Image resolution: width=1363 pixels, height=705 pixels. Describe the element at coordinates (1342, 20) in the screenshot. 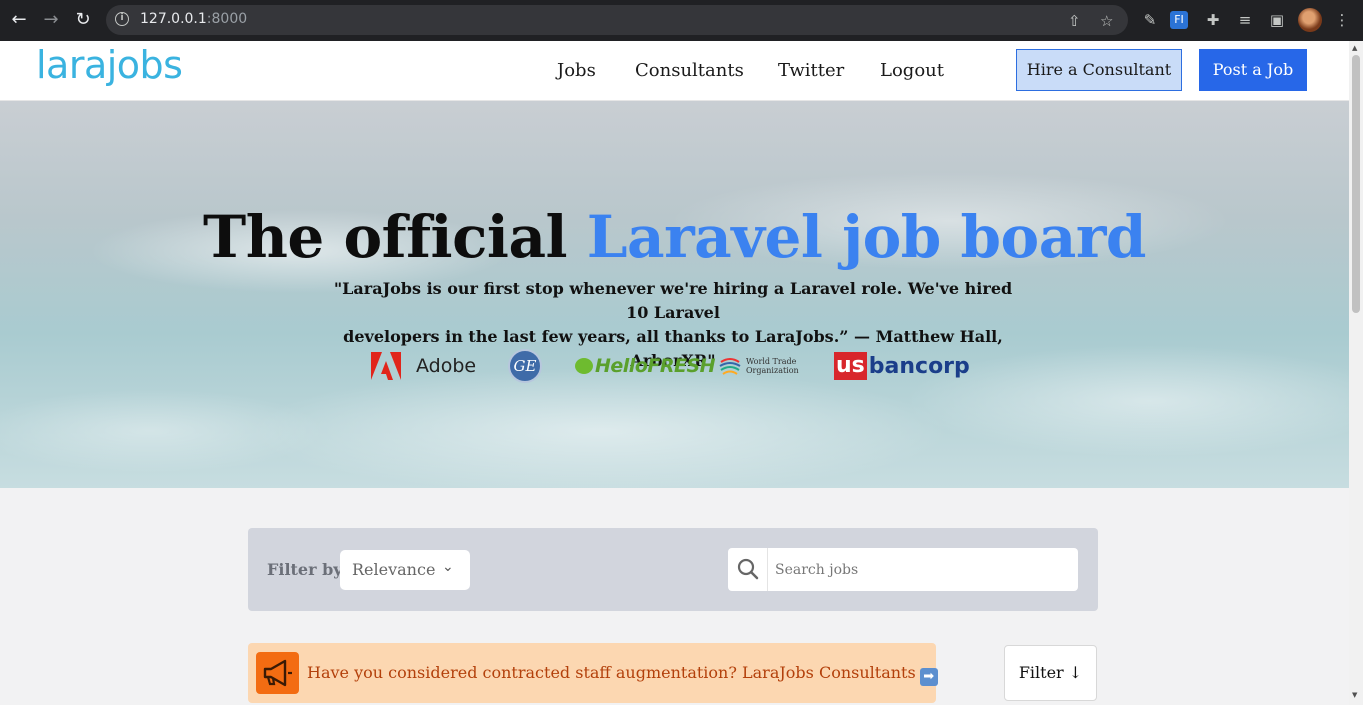

I see `more-menu-icon: ⋮` at that location.